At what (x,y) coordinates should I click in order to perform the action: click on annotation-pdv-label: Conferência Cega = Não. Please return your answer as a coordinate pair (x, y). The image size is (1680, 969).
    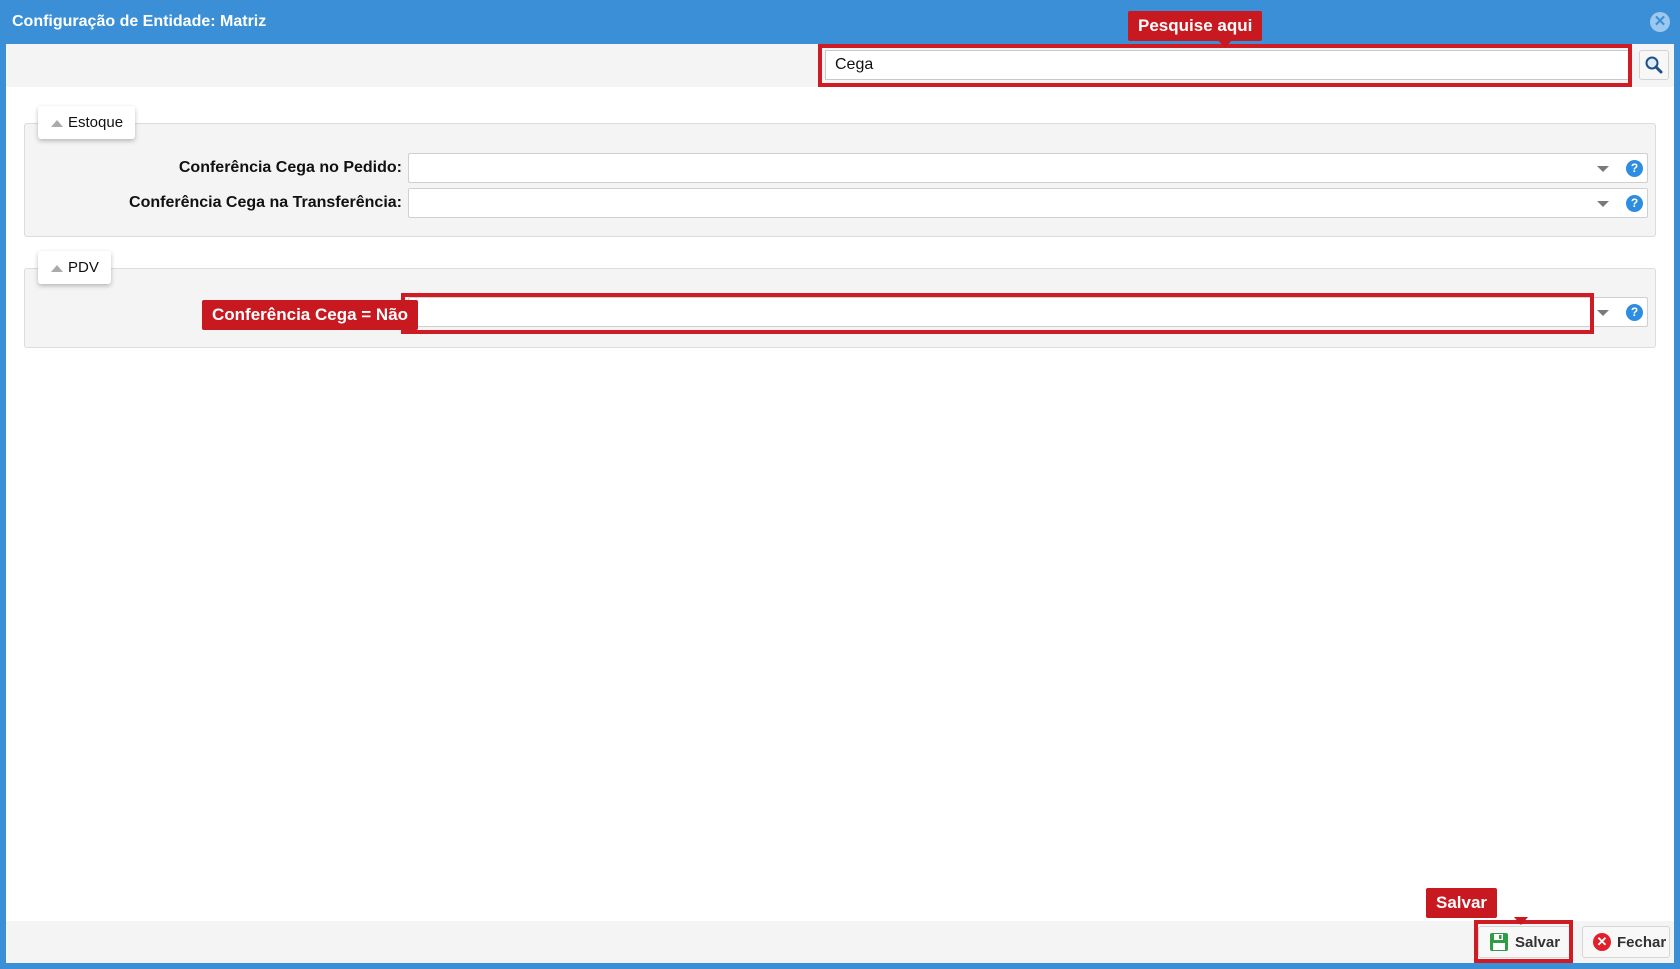
    Looking at the image, I should click on (310, 315).